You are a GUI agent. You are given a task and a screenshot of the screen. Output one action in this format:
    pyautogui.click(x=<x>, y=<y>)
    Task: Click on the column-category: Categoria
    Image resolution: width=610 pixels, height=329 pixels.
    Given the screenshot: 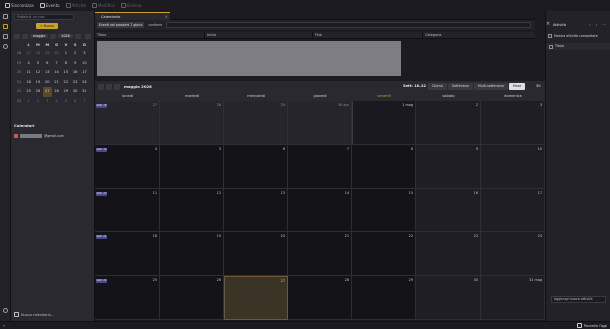 What is the action you would take?
    pyautogui.click(x=479, y=35)
    